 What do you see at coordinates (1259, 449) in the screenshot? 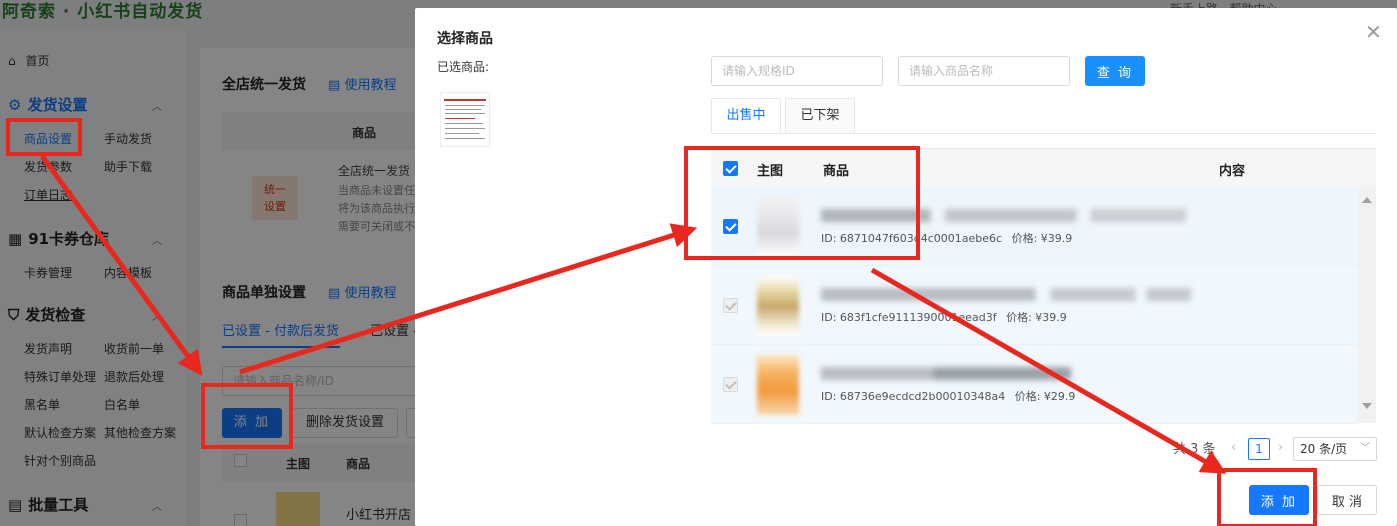
I see `page-number: 1` at bounding box center [1259, 449].